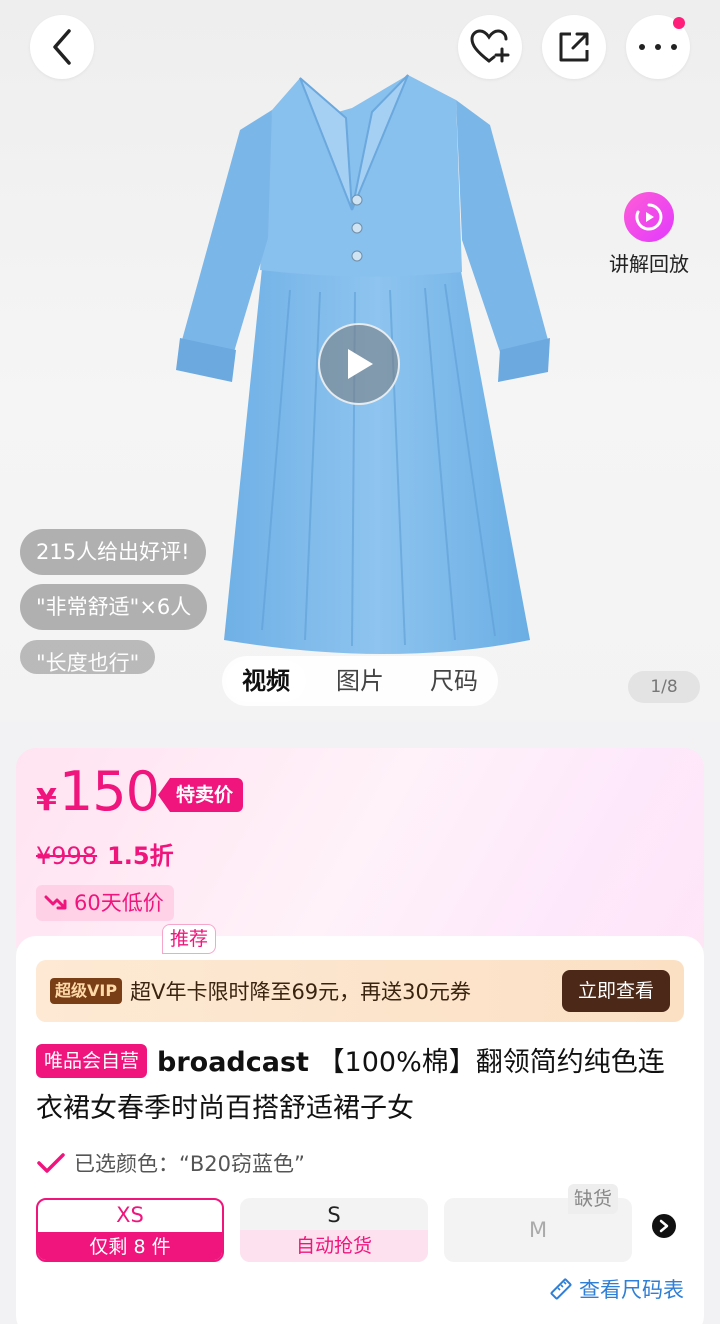 This screenshot has height=1324, width=720. What do you see at coordinates (55, 902) in the screenshot?
I see `trend-down-icon` at bounding box center [55, 902].